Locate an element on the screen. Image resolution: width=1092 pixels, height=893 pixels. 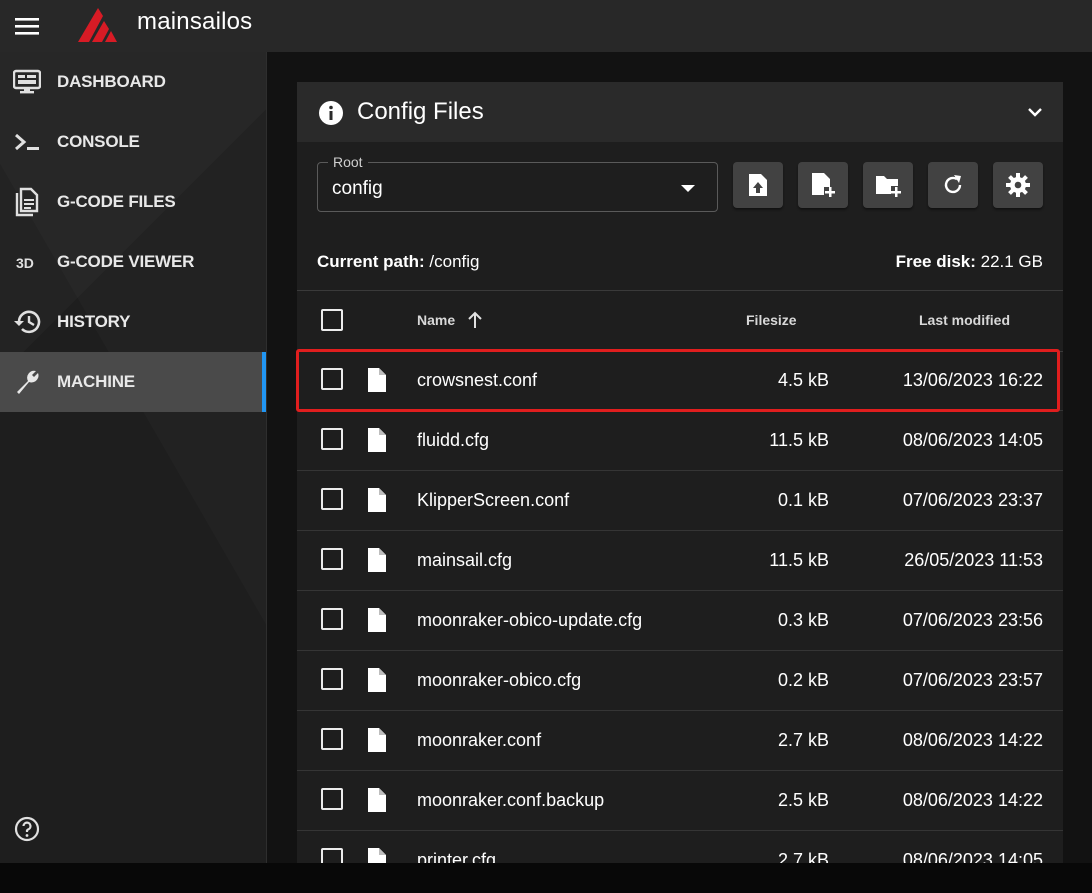
file-name: fluidd.cfg is located at coordinates (453, 440).